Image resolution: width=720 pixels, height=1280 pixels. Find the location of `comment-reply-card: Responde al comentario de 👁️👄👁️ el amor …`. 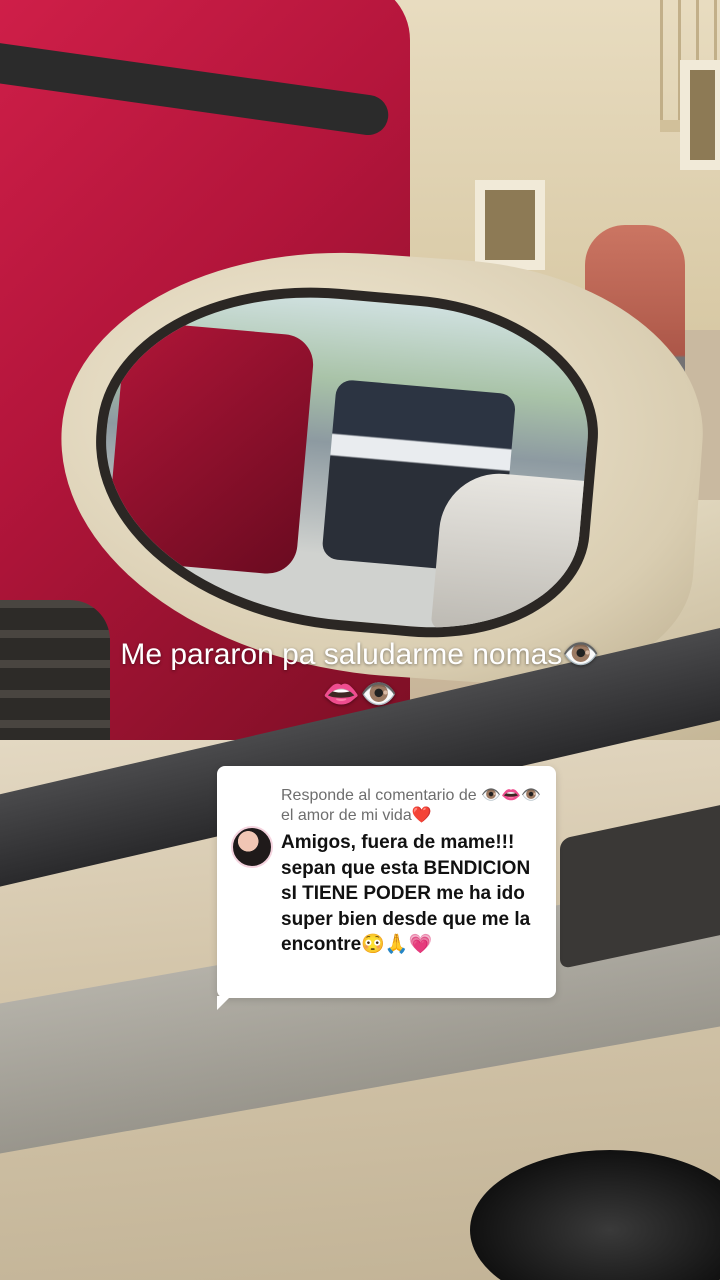

comment-reply-card: Responde al comentario de 👁️👄👁️ el amor … is located at coordinates (386, 888).